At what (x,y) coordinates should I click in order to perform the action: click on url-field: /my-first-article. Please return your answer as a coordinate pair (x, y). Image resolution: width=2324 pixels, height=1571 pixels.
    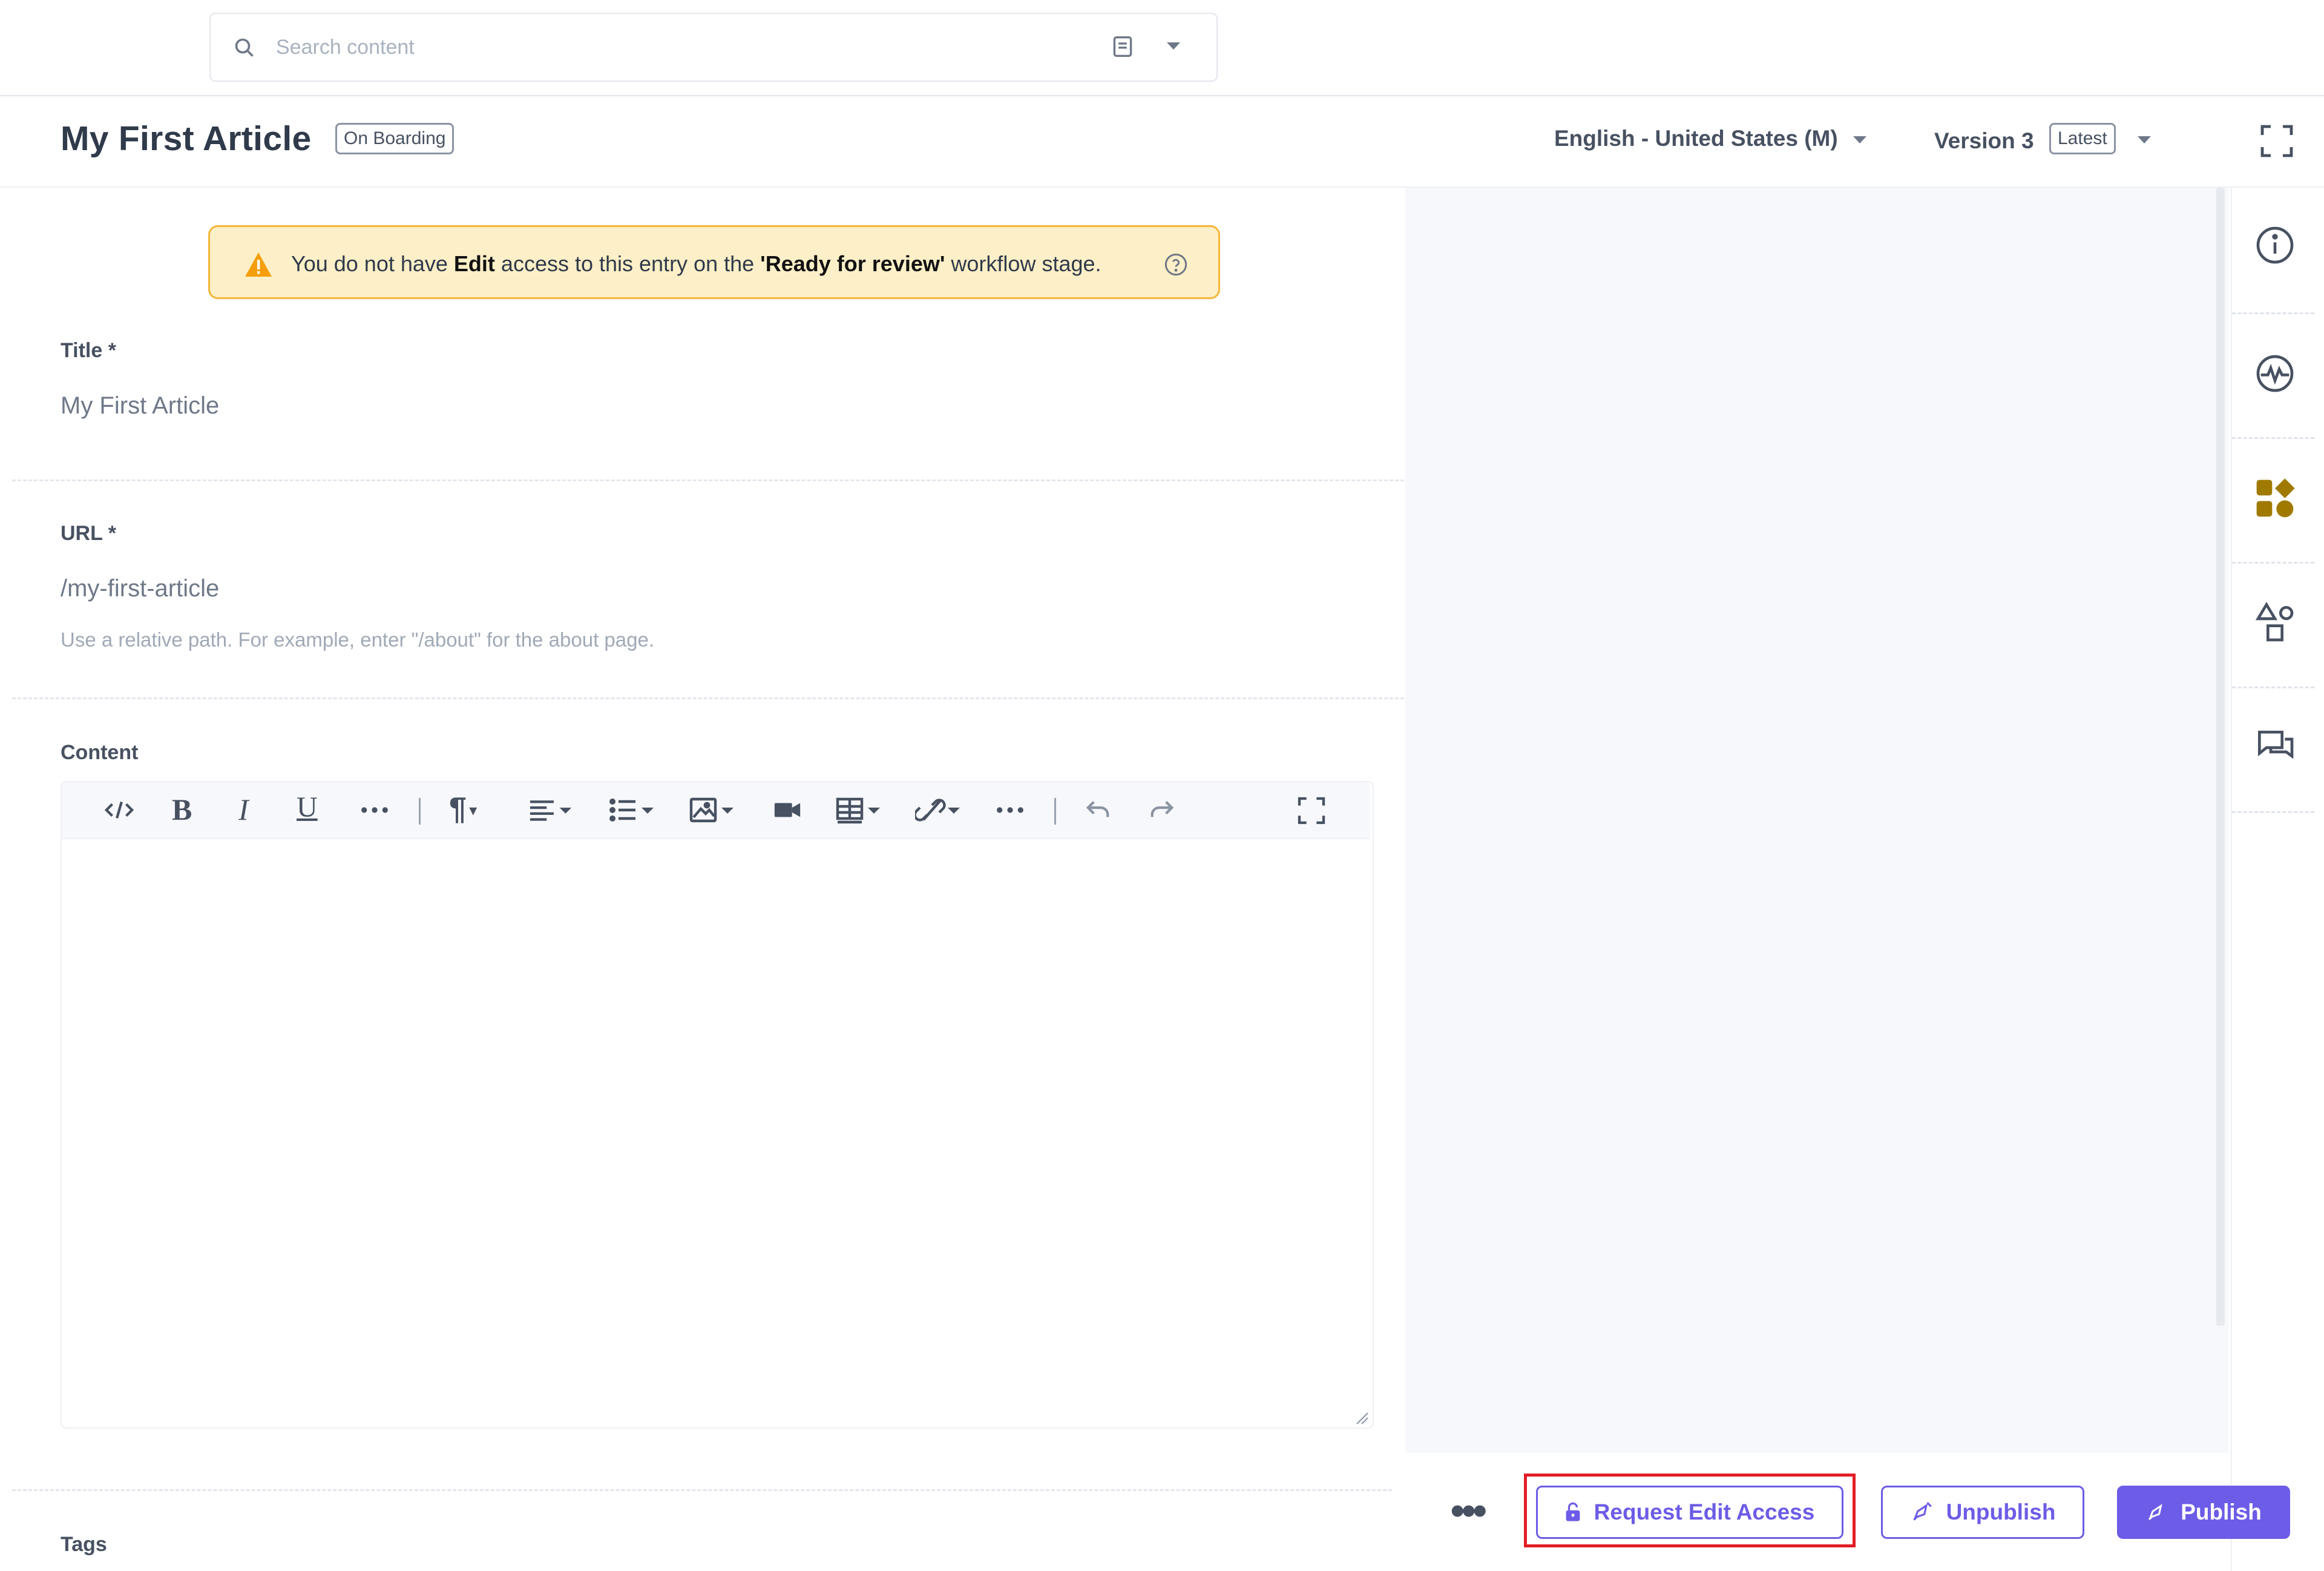
    Looking at the image, I should click on (140, 589).